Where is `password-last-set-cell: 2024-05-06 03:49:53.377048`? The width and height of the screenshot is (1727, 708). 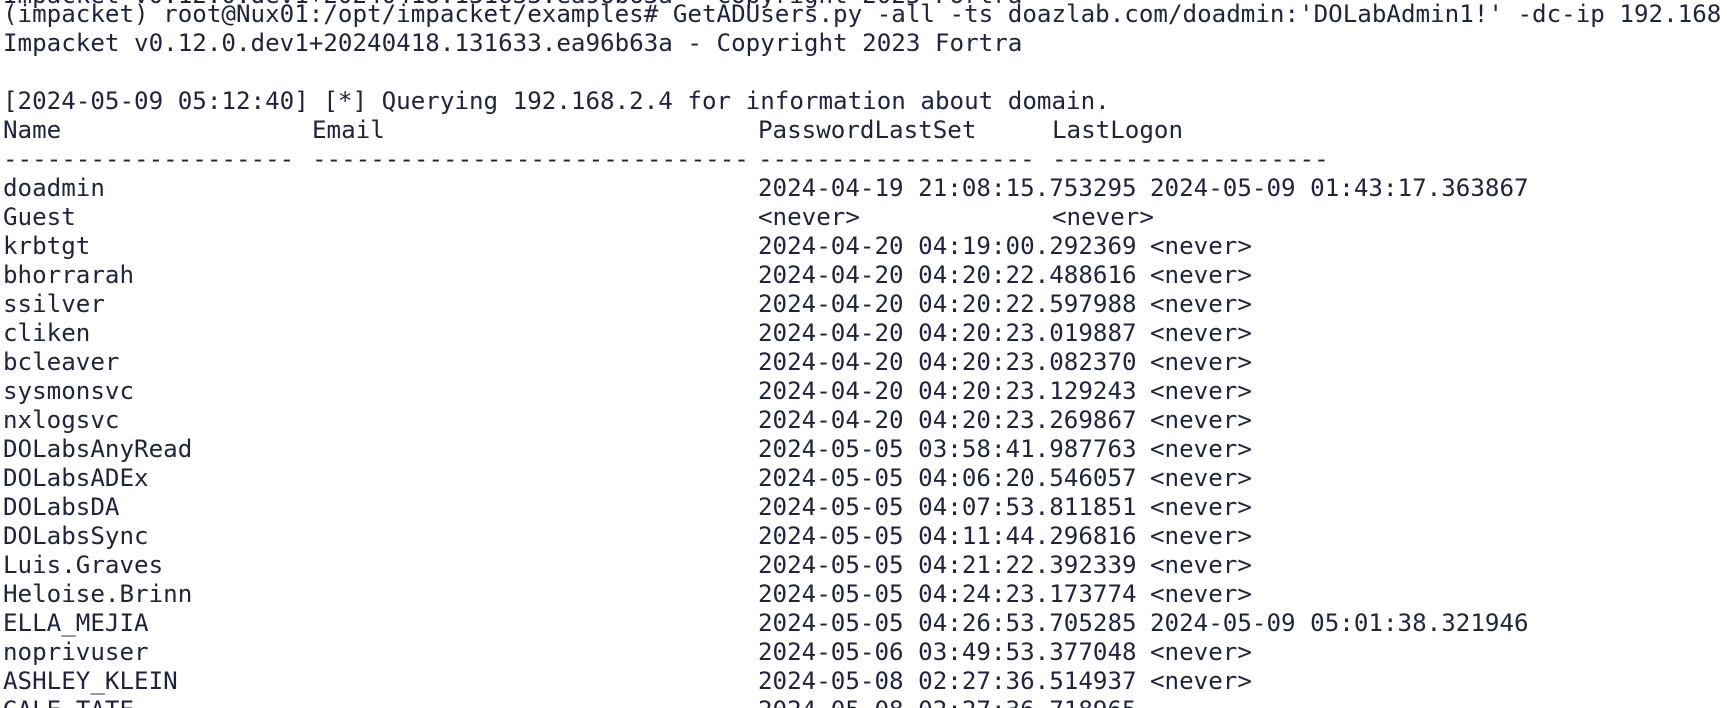 password-last-set-cell: 2024-05-06 03:49:53.377048 is located at coordinates (947, 652).